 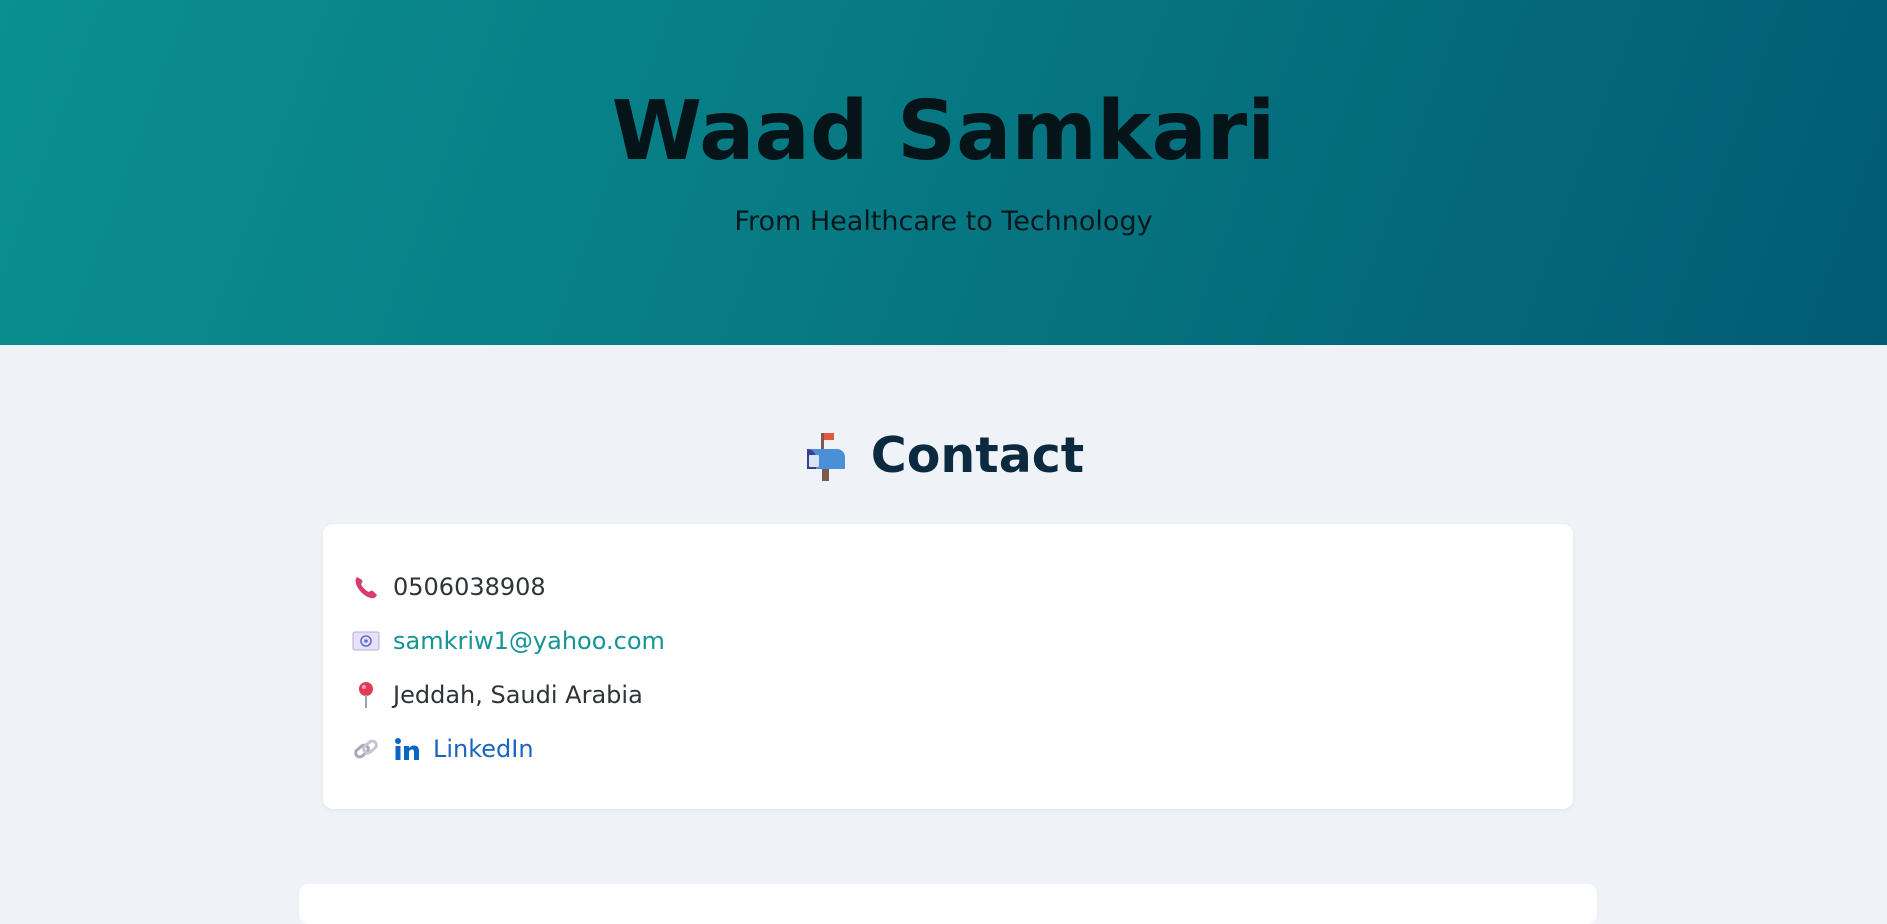 I want to click on location-row: Jeddah, Saudi Arabia, so click(x=497, y=695).